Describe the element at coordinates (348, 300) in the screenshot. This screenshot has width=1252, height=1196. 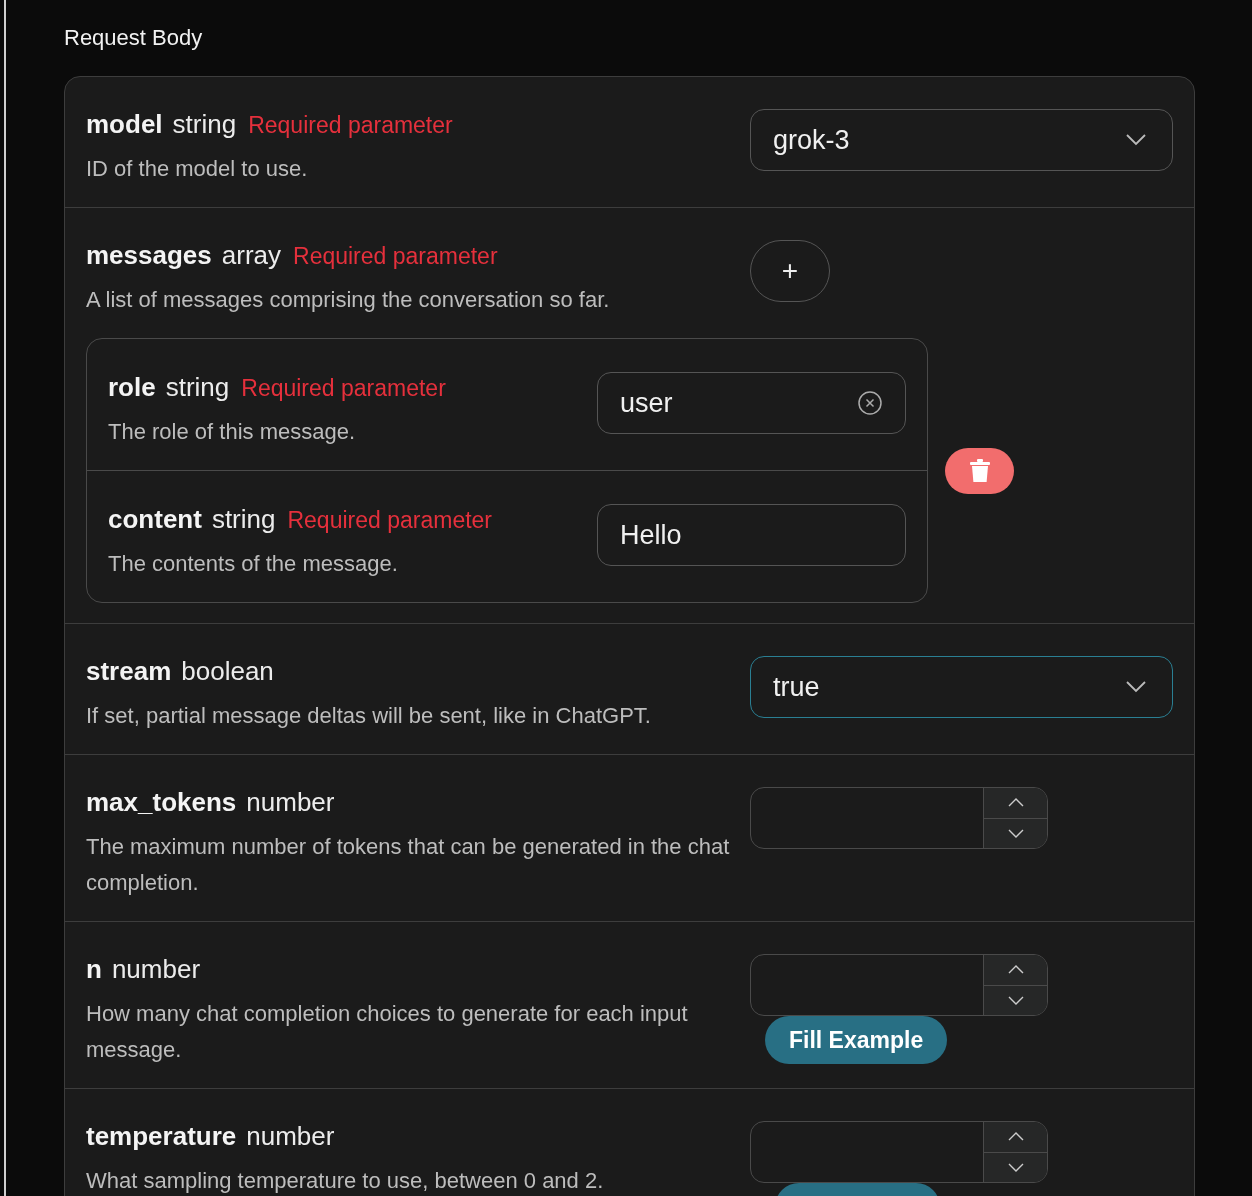
I see `parameter-description: A list of messages comprising the conversation so far.` at that location.